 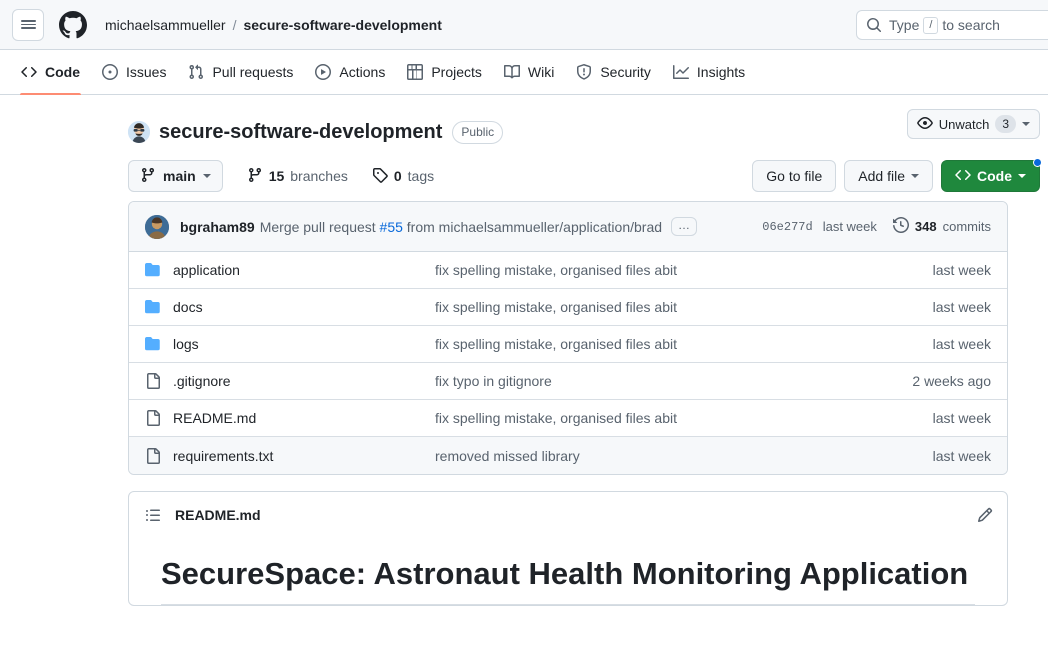 I want to click on file-name: .gitignore, so click(x=304, y=381).